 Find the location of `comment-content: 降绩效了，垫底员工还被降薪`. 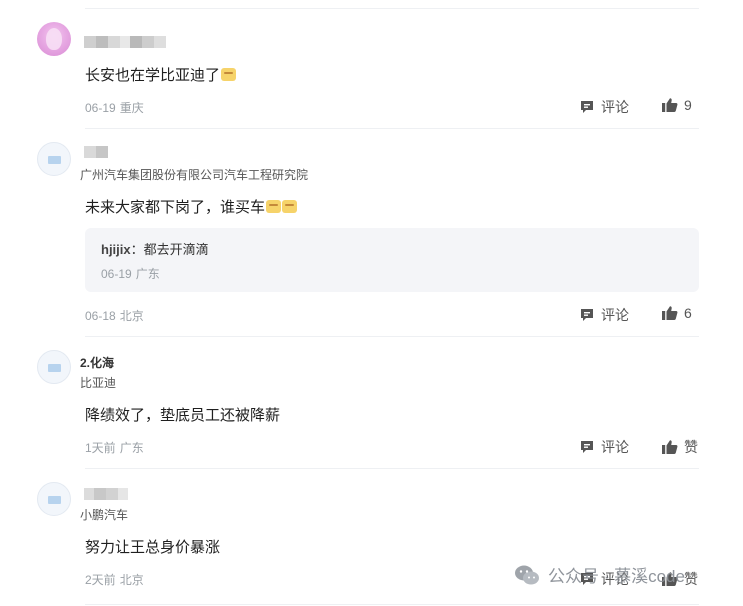

comment-content: 降绩效了，垫底员工还被降薪 is located at coordinates (183, 415).